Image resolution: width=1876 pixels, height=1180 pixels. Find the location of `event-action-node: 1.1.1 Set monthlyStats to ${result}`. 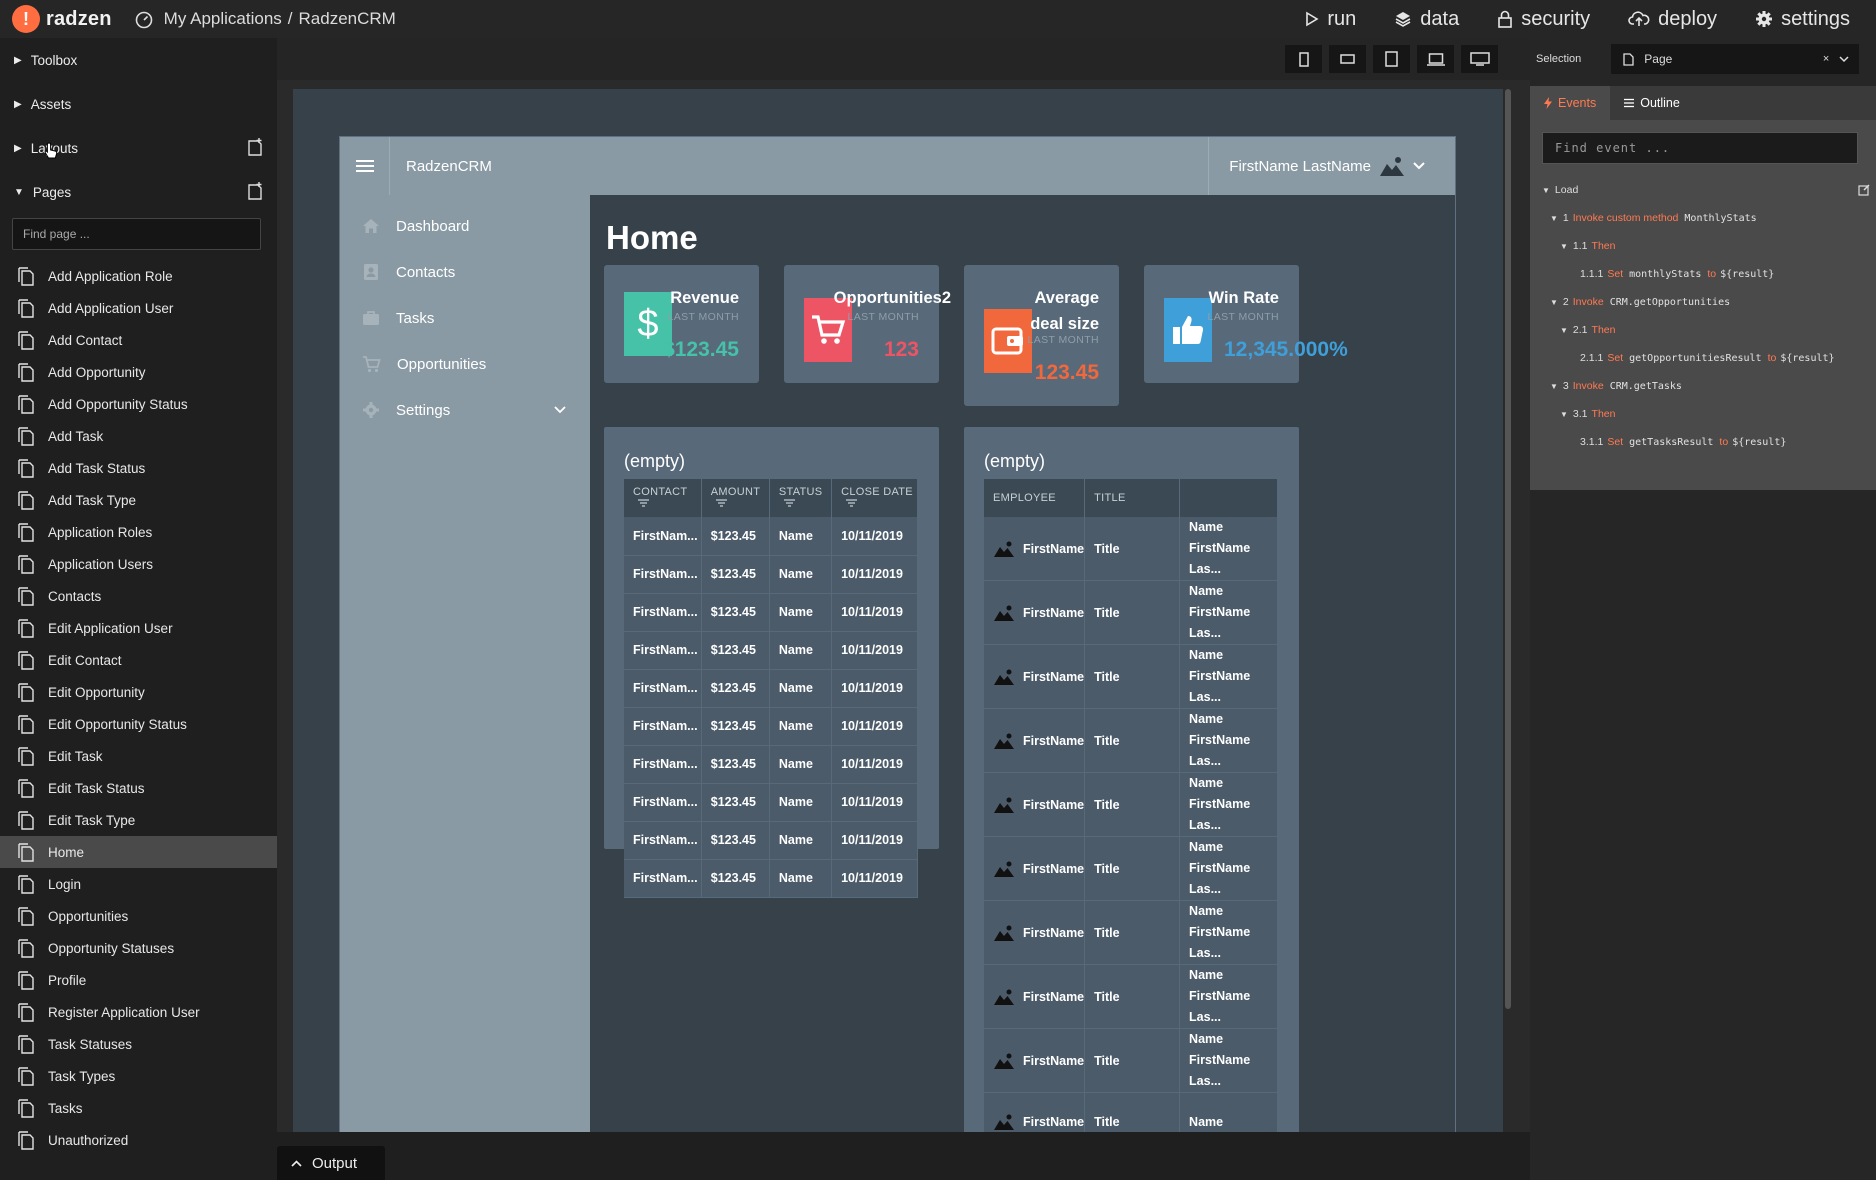

event-action-node: 1.1.1 Set monthlyStats to ${result} is located at coordinates (1703, 274).